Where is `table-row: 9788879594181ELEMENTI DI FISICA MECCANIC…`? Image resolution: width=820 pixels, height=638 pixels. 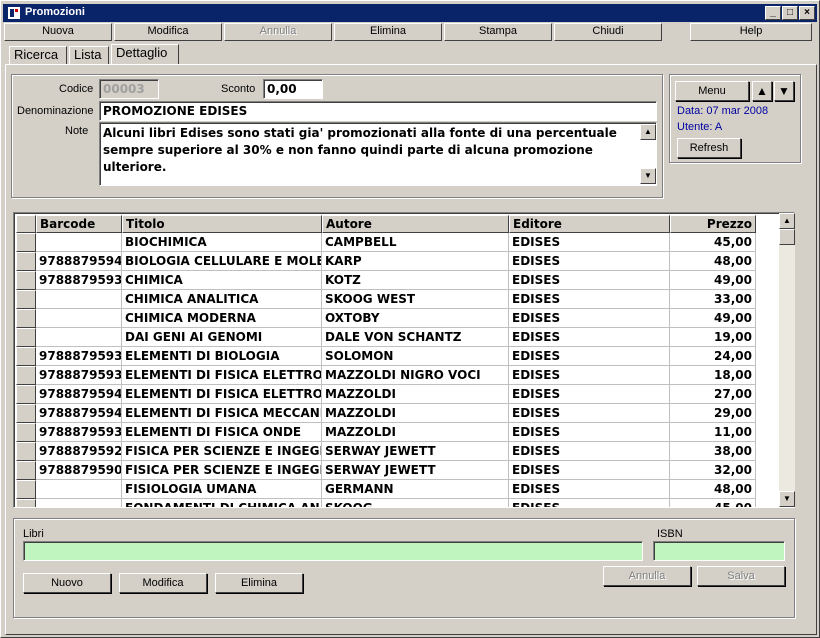
table-row: 9788879594181ELEMENTI DI FISICA MECCANIC… is located at coordinates (386, 413).